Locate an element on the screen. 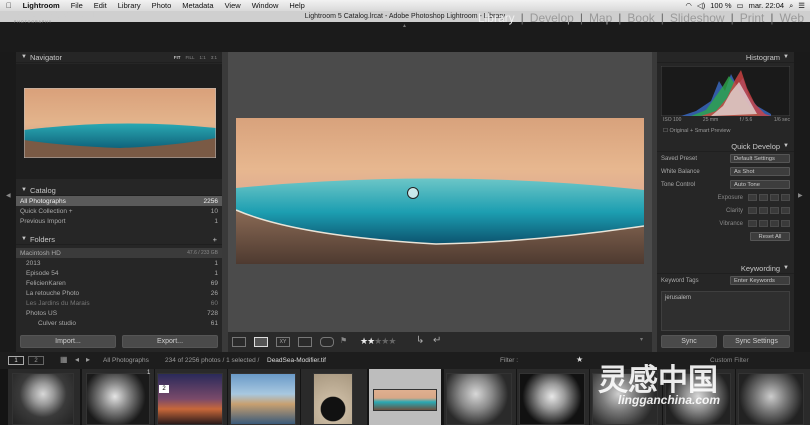 Image resolution: width=810 pixels, height=425 pixels. menu-window: Window is located at coordinates (265, 5).